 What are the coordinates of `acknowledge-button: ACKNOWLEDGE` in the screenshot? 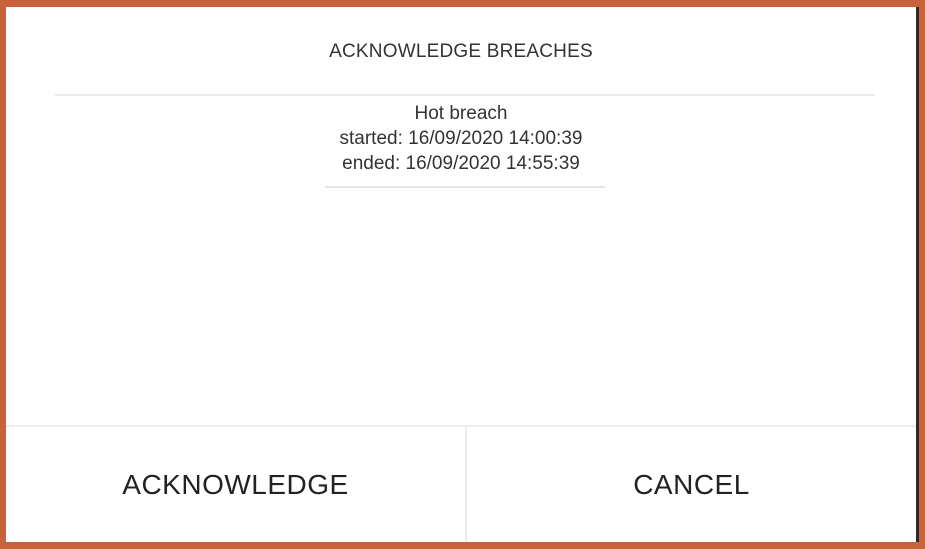 It's located at (235, 484).